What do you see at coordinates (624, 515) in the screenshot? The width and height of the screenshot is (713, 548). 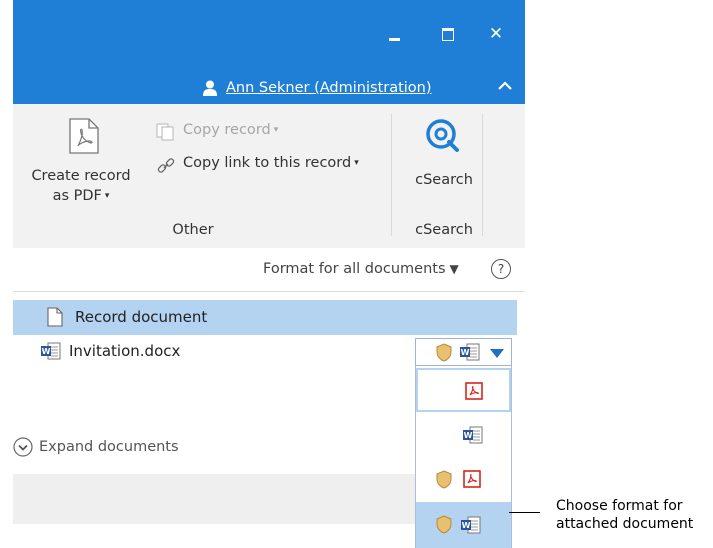 I see `callout-text: Choose format for attached document` at bounding box center [624, 515].